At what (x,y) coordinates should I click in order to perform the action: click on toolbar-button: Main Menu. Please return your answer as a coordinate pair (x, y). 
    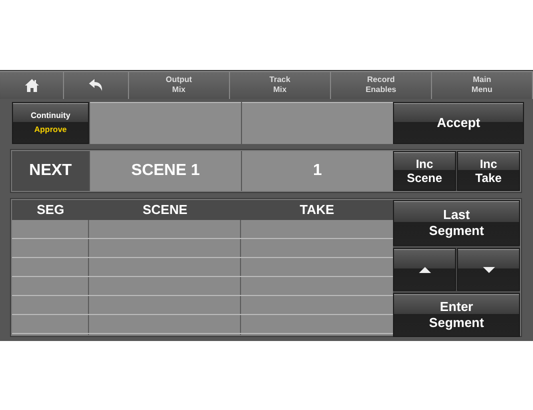
    Looking at the image, I should click on (482, 85).